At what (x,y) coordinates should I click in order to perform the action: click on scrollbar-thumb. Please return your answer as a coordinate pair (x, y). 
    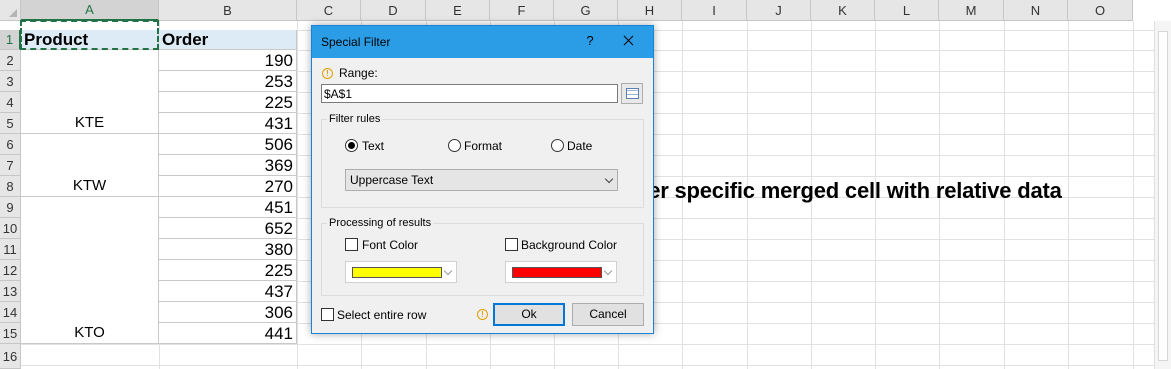
    Looking at the image, I should click on (1163, 196).